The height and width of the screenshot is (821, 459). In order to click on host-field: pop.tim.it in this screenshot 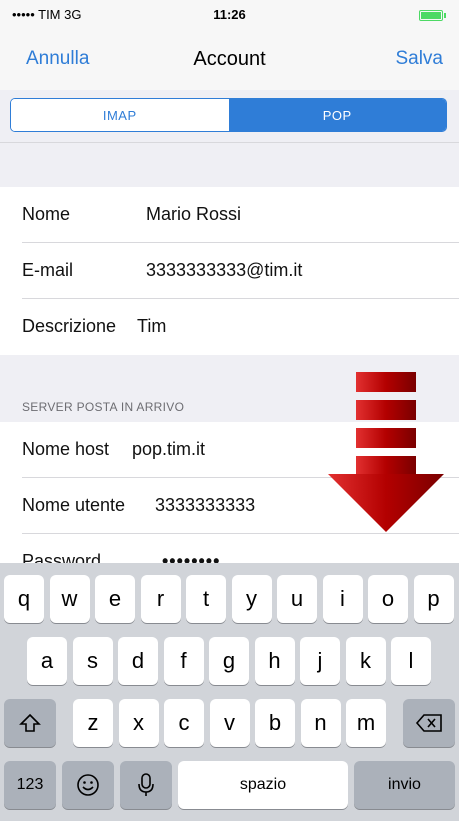, I will do `click(168, 449)`.